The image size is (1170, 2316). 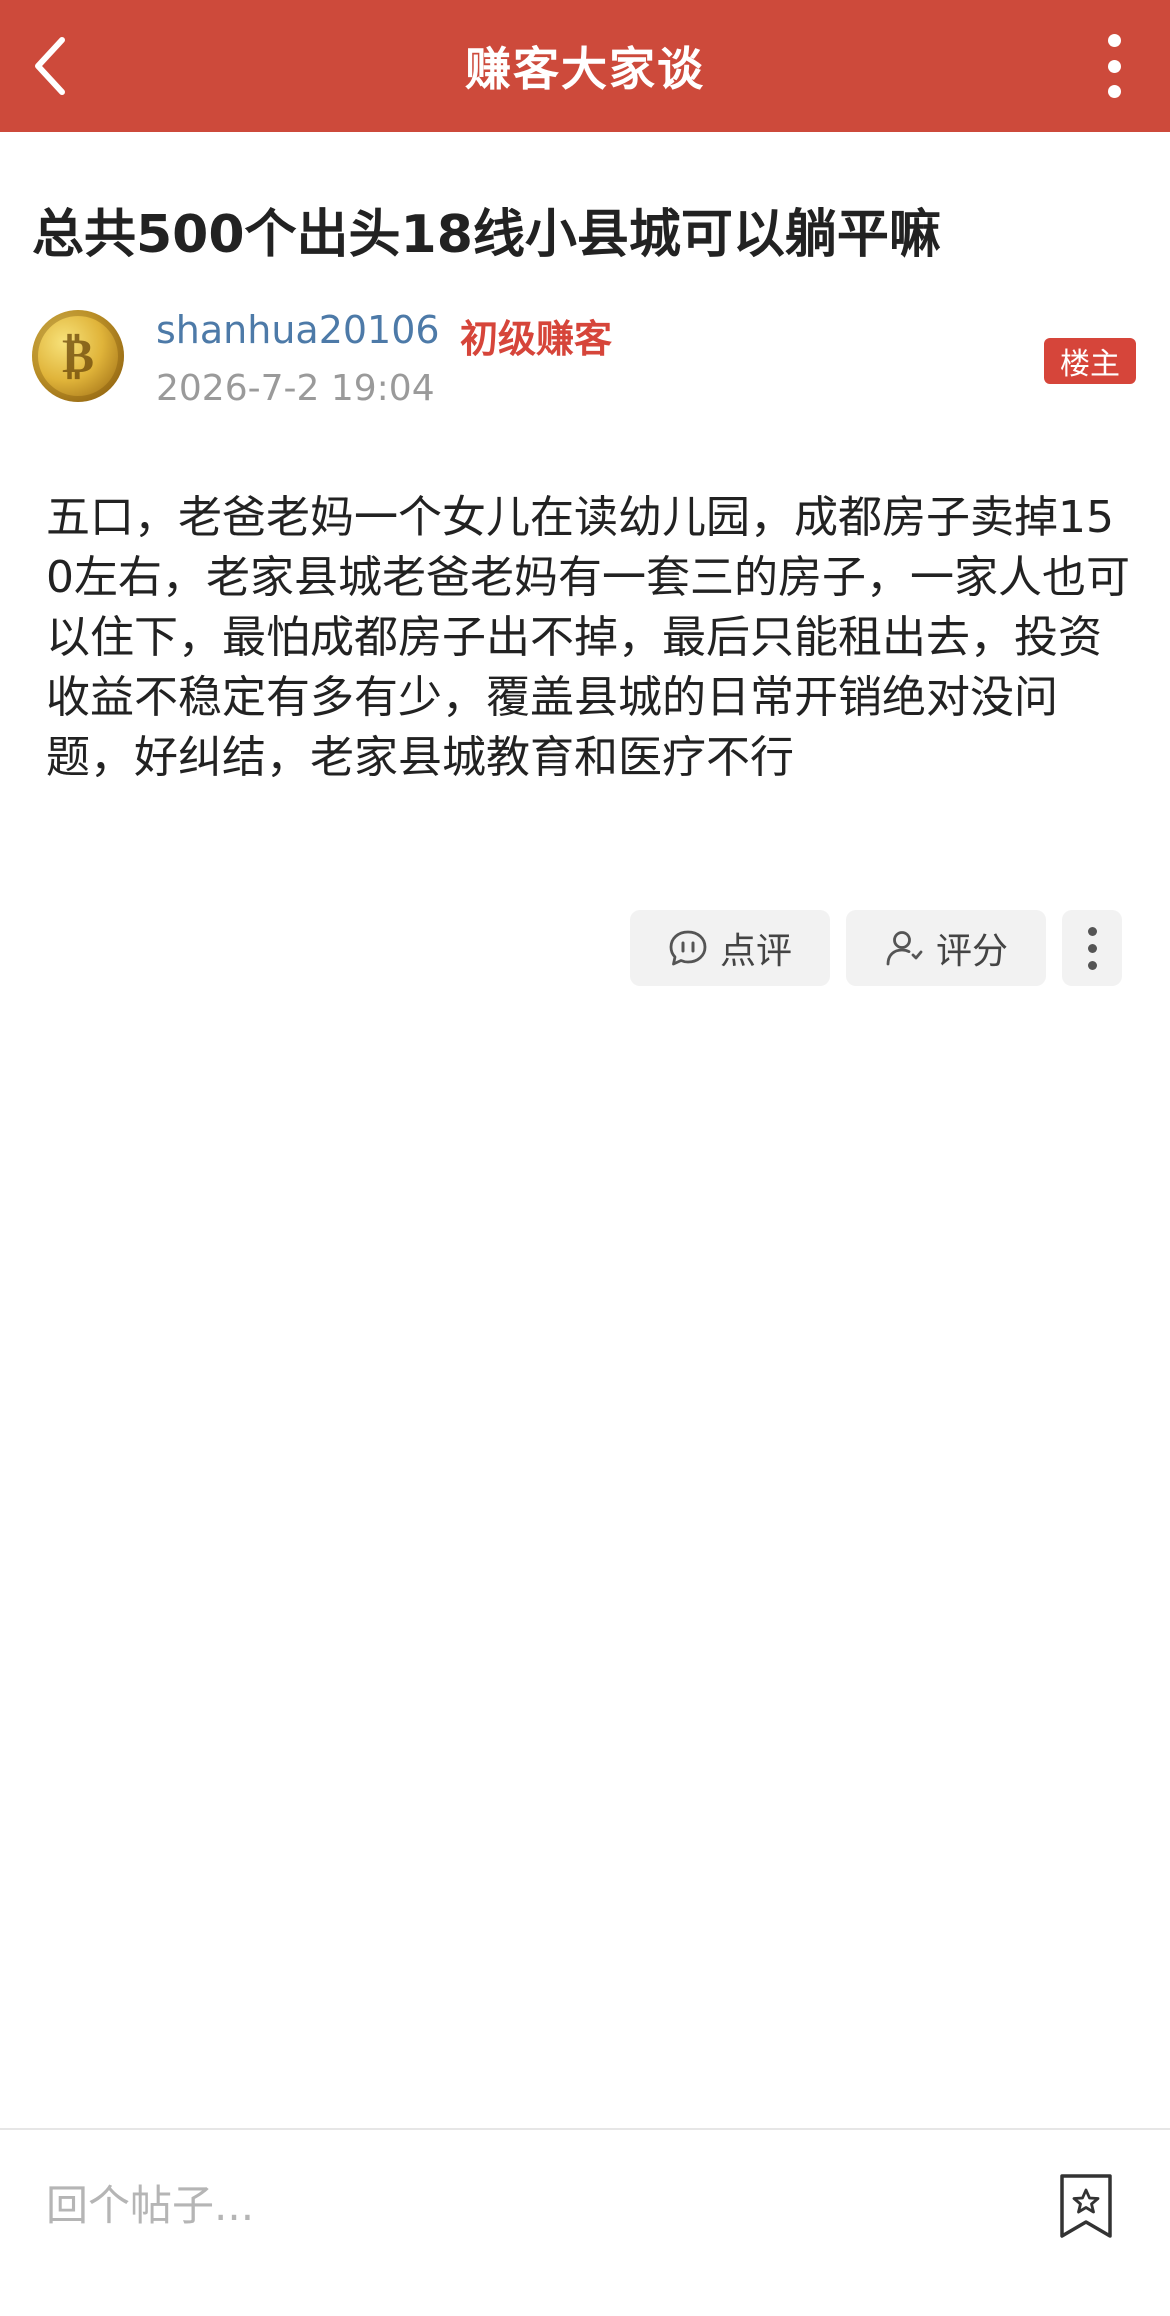 What do you see at coordinates (1114, 66) in the screenshot?
I see `more-options-button` at bounding box center [1114, 66].